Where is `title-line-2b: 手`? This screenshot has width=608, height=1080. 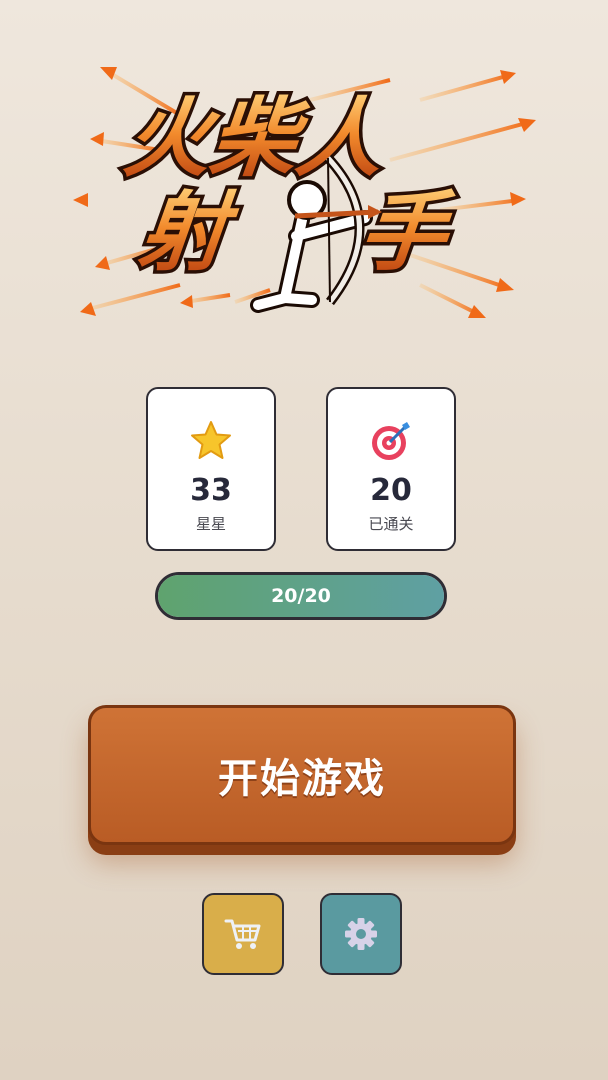 title-line-2b: 手 is located at coordinates (405, 233).